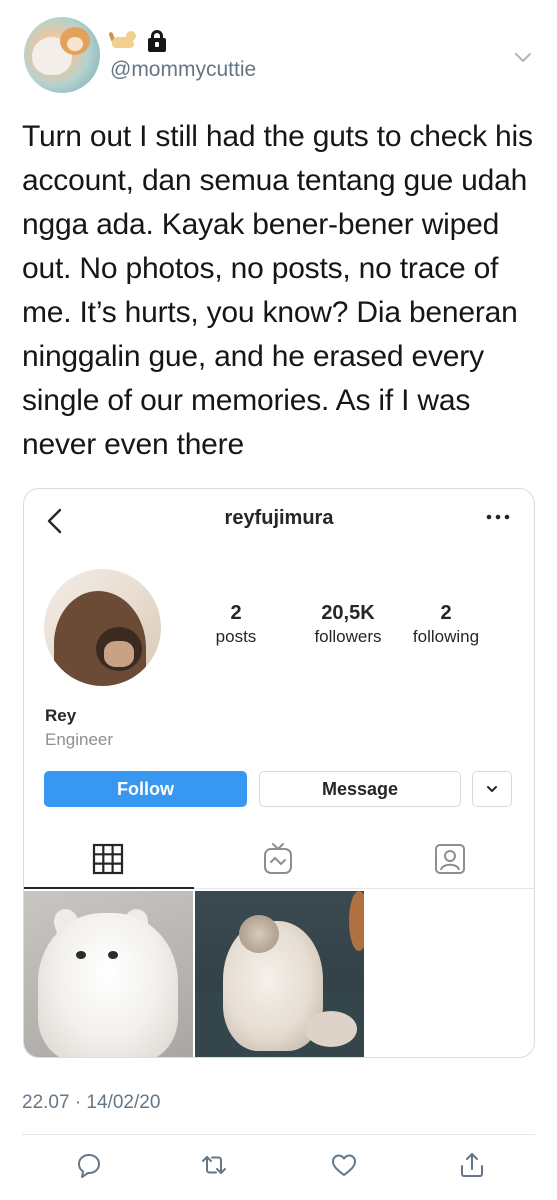 The width and height of the screenshot is (557, 1200). What do you see at coordinates (472, 1165) in the screenshot?
I see `share-icon` at bounding box center [472, 1165].